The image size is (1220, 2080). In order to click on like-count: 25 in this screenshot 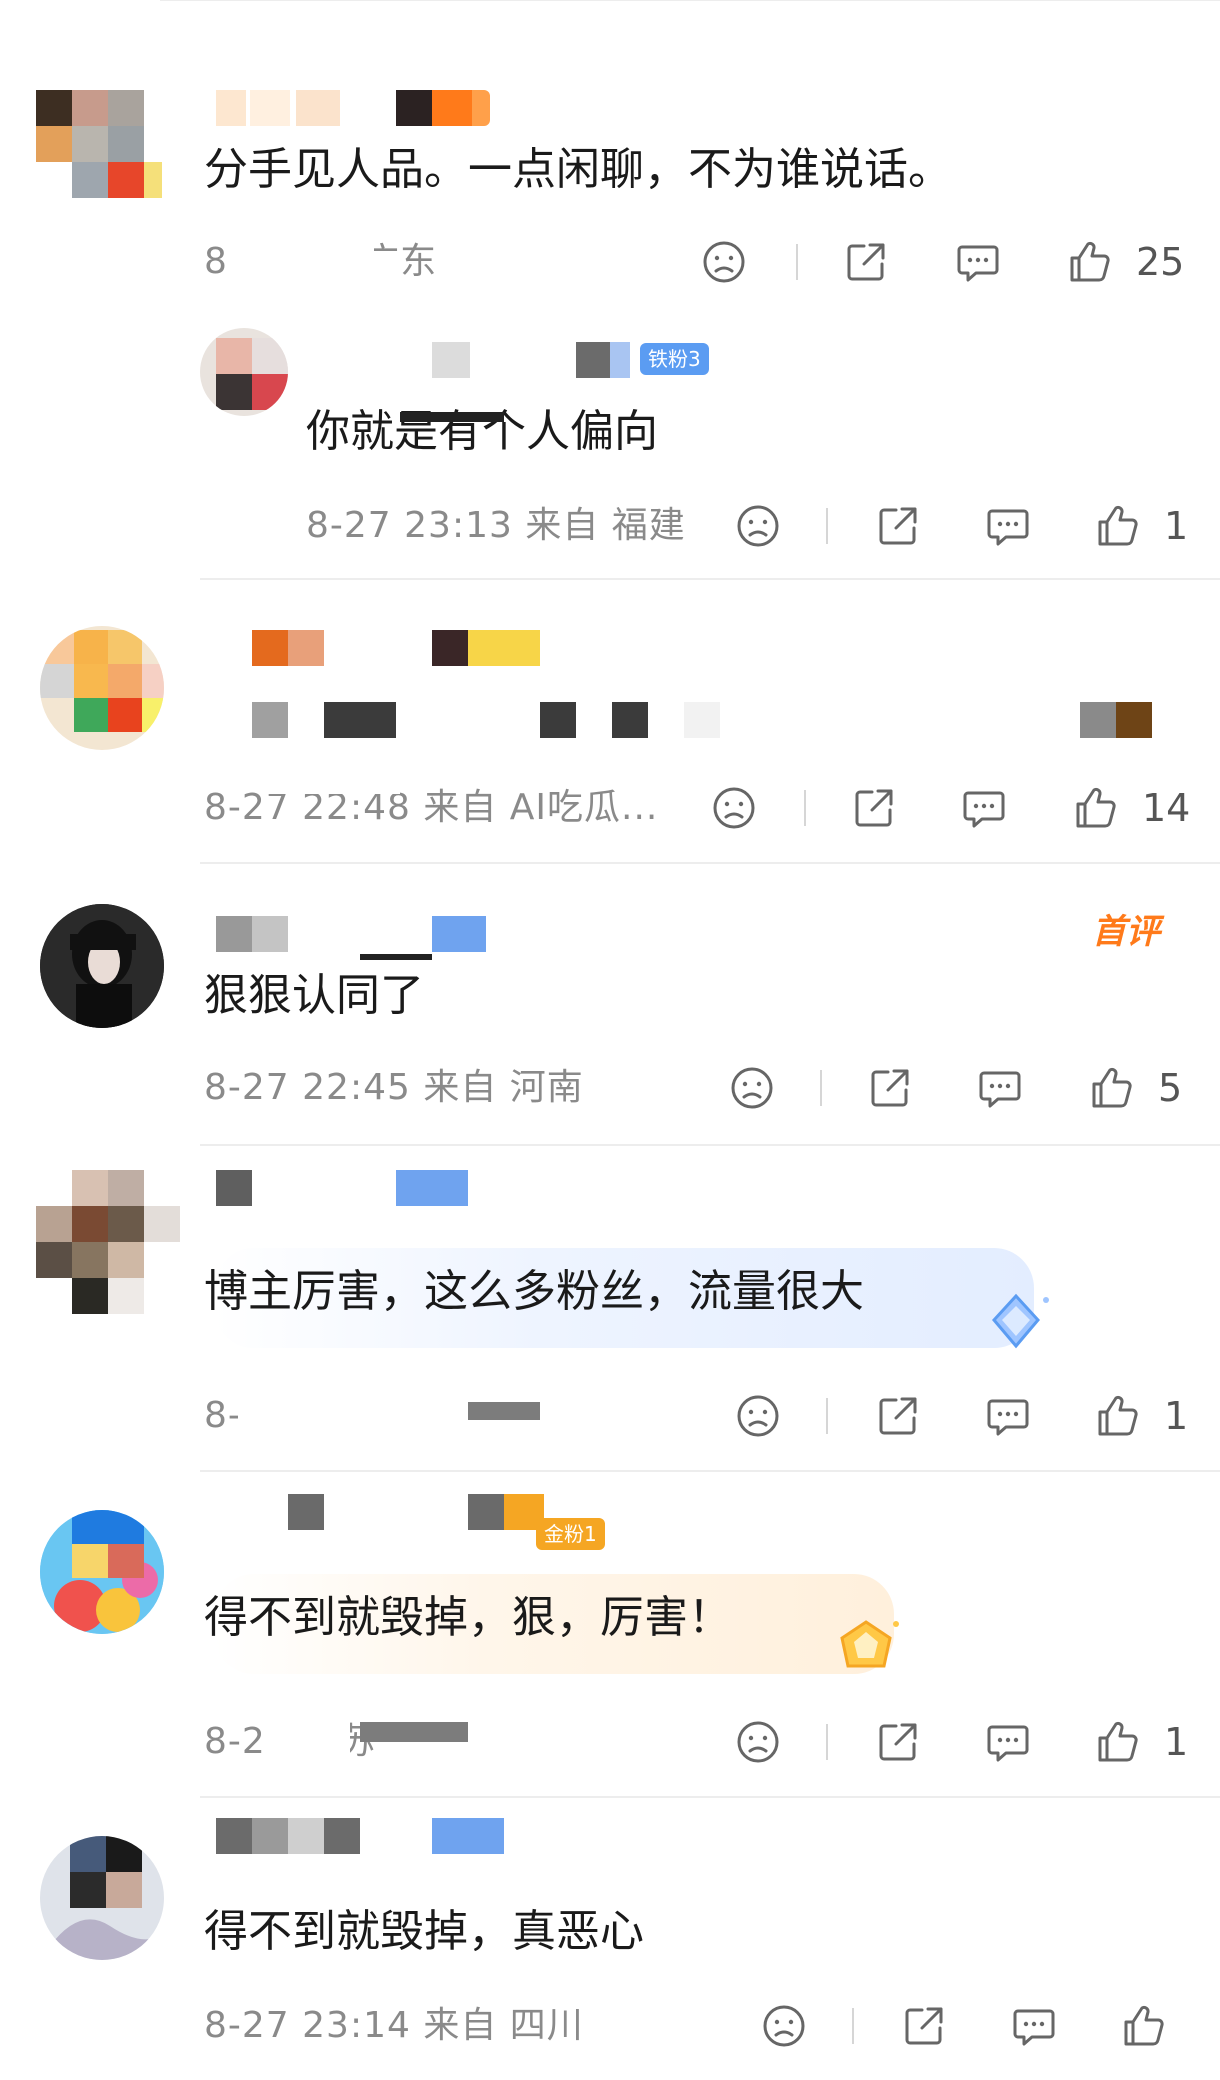, I will do `click(1160, 262)`.